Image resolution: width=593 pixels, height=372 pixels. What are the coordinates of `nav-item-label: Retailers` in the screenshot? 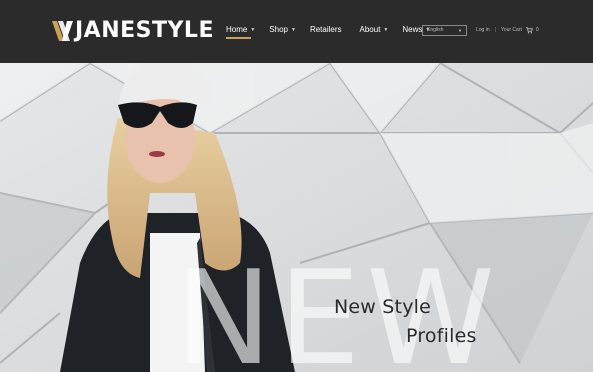 It's located at (325, 29).